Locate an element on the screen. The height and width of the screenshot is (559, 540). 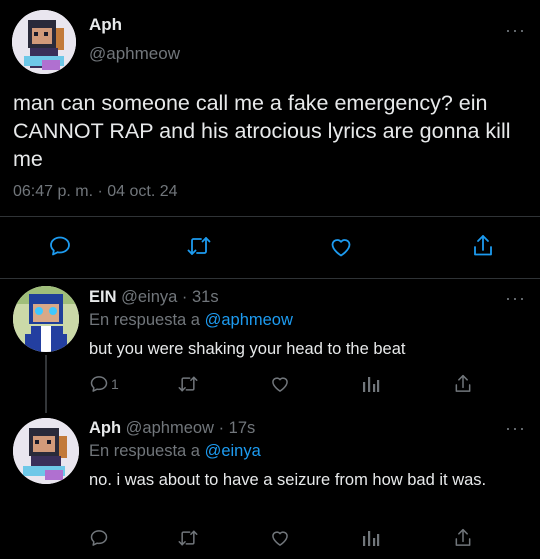
reply-header: EIN @einya · 31s is located at coordinates (154, 297).